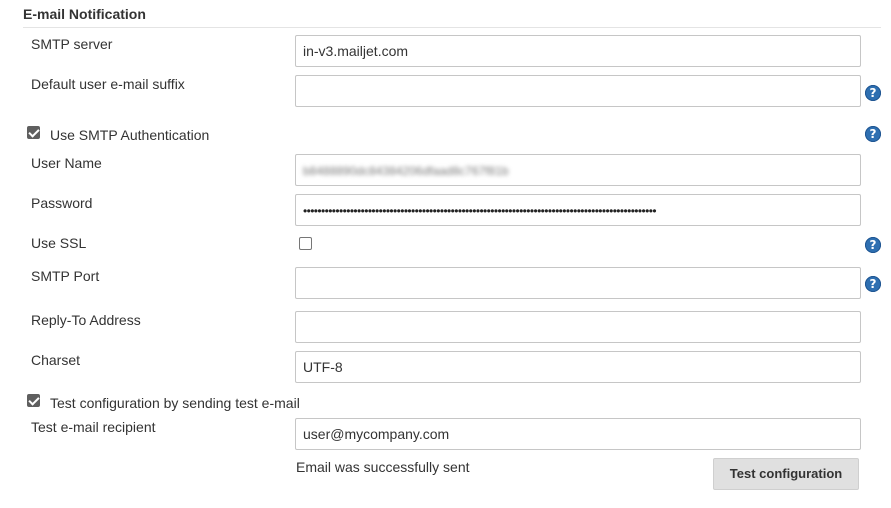 This screenshot has height=508, width=891. Describe the element at coordinates (873, 245) in the screenshot. I see `help-icon-use-ssl: ?` at that location.